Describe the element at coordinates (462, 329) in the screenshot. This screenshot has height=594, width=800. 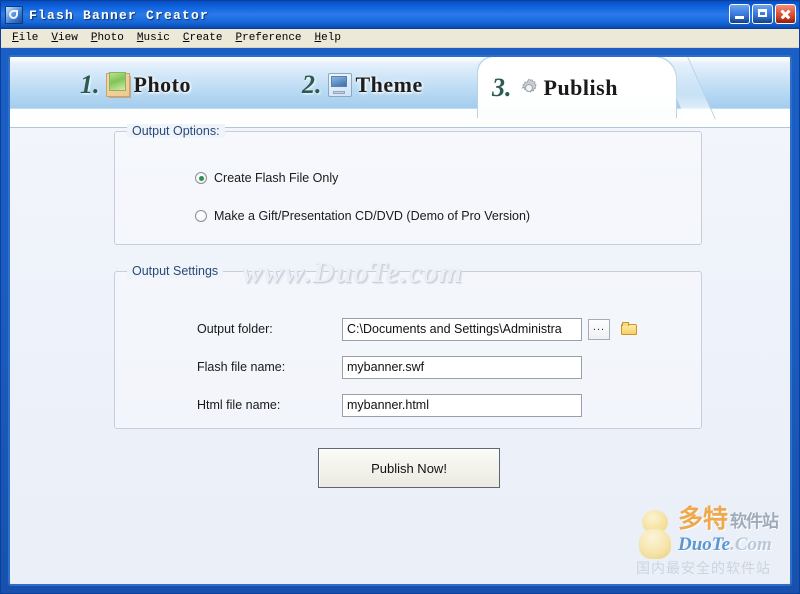
I see `output-folder-input: C:\Documents and Settings\Administra` at that location.